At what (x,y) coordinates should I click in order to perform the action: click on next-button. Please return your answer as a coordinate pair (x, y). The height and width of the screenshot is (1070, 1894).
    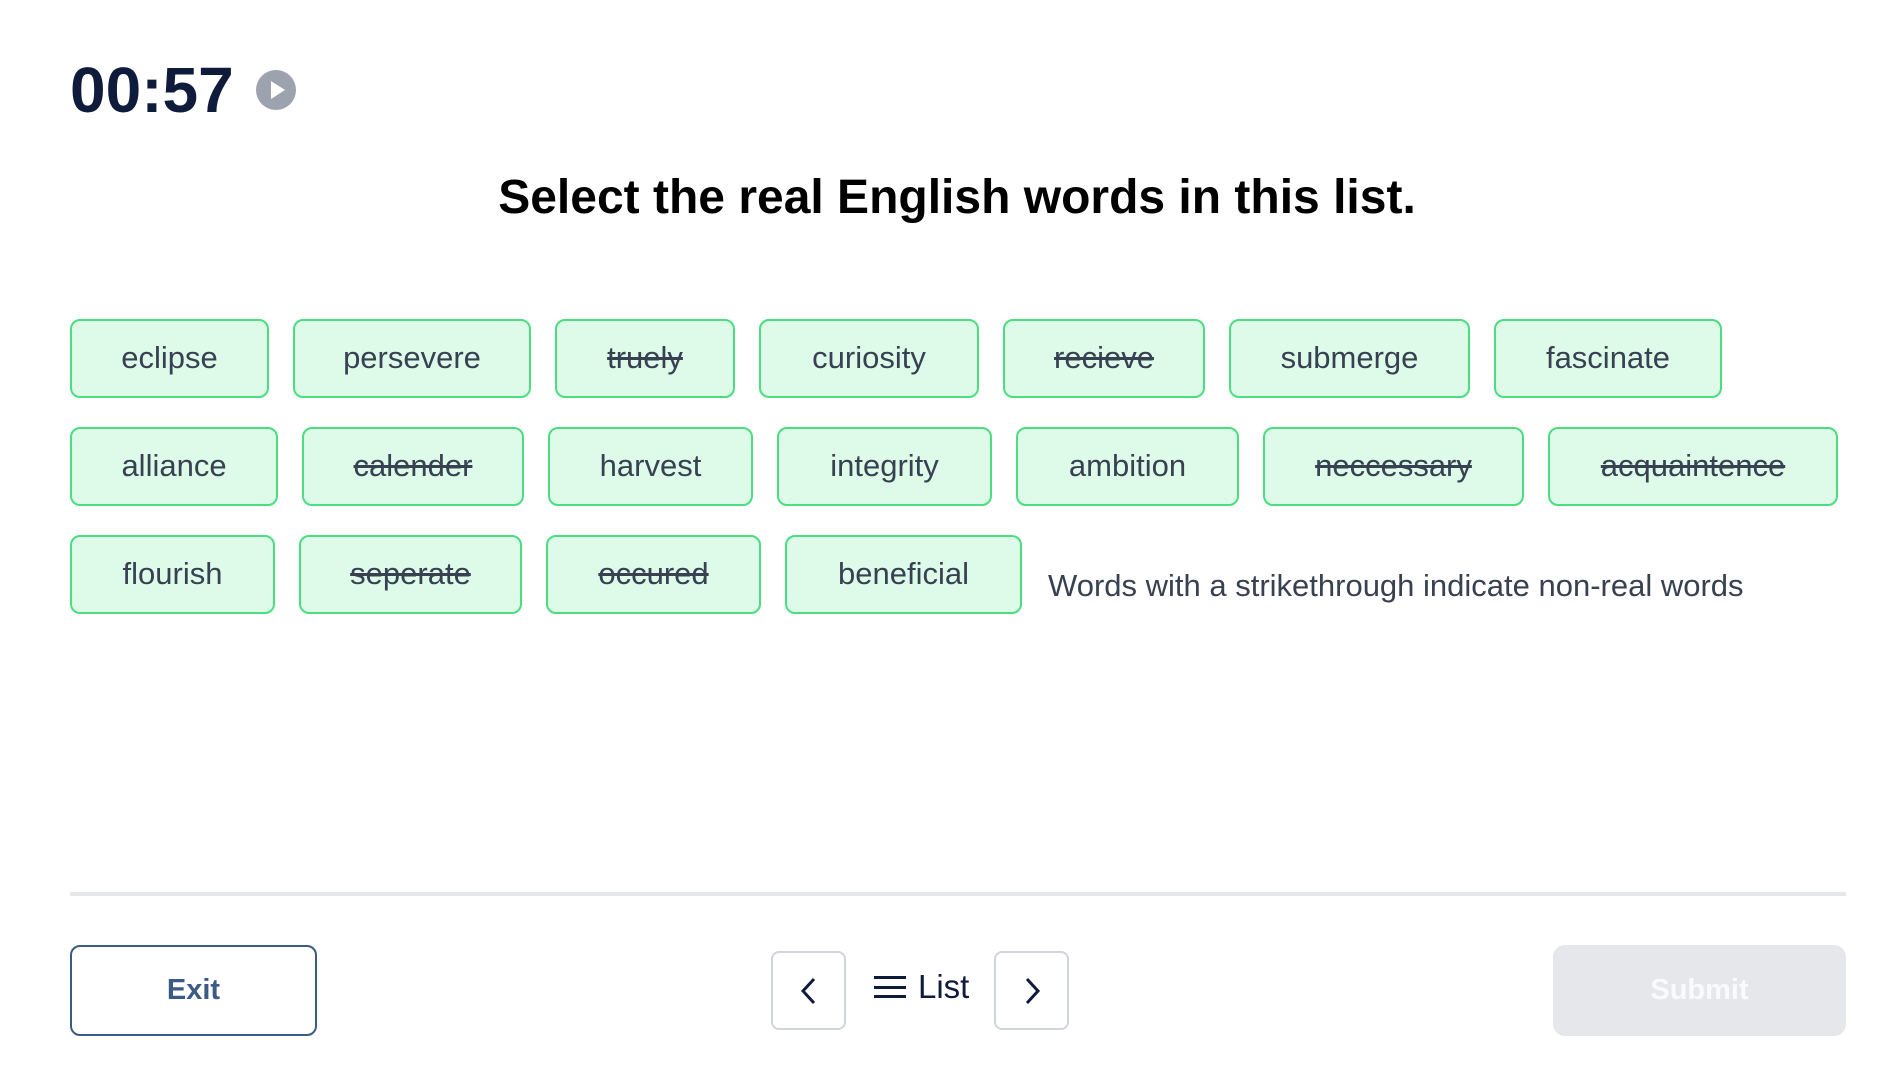
    Looking at the image, I should click on (1031, 990).